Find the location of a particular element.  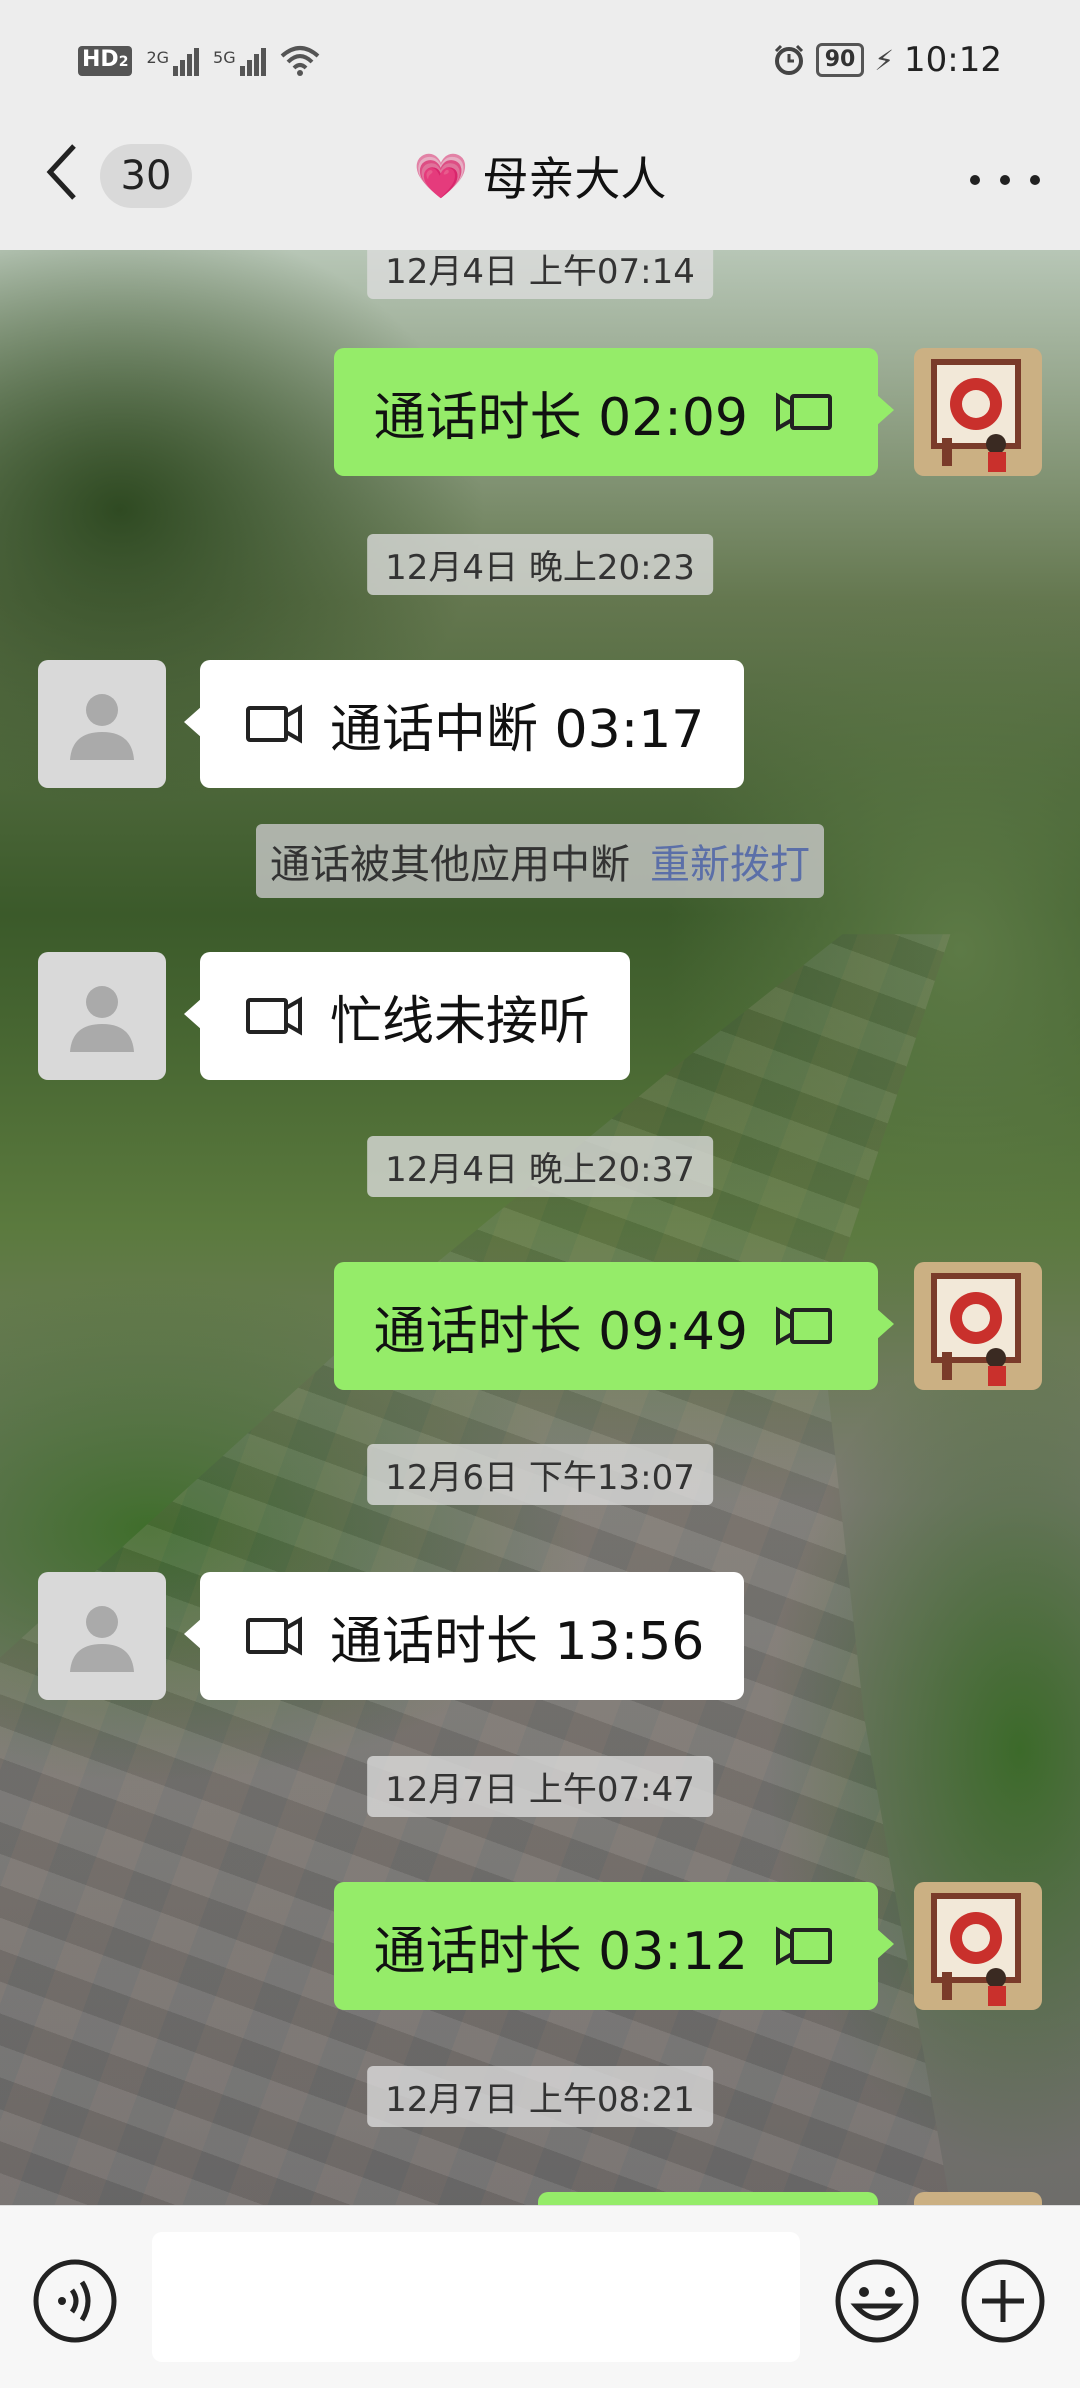

hd-badge: HD2 is located at coordinates (105, 61).